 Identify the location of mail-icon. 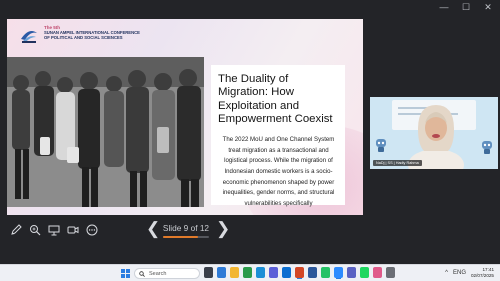
(286, 272).